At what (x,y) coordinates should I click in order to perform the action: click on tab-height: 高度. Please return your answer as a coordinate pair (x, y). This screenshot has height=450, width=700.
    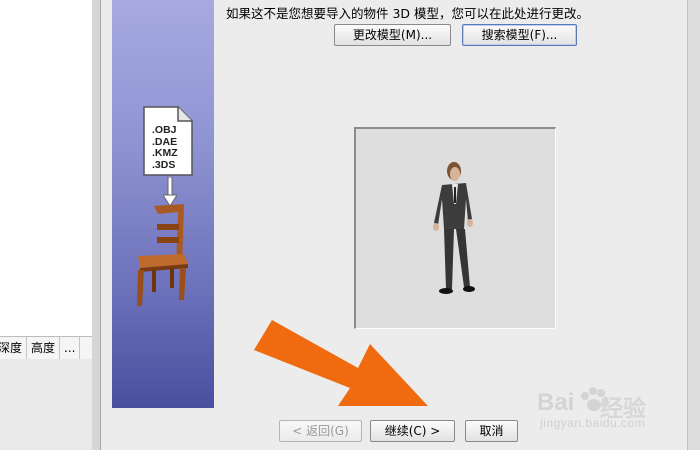
    Looking at the image, I should click on (44, 348).